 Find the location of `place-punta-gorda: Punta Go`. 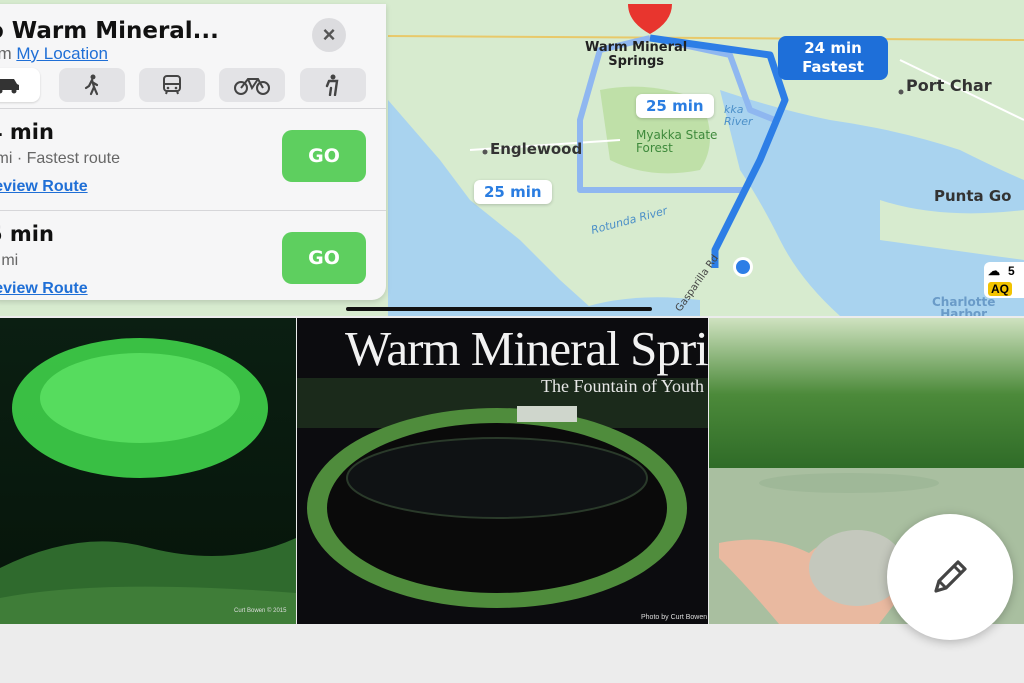

place-punta-gorda: Punta Go is located at coordinates (973, 196).